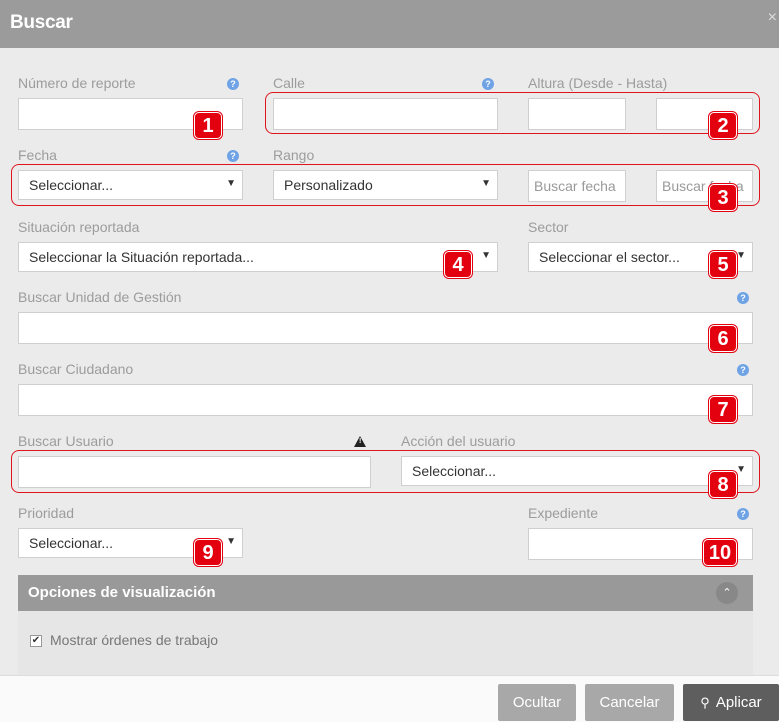 The image size is (779, 722). Describe the element at coordinates (294, 155) in the screenshot. I see `rango-label: Rango` at that location.